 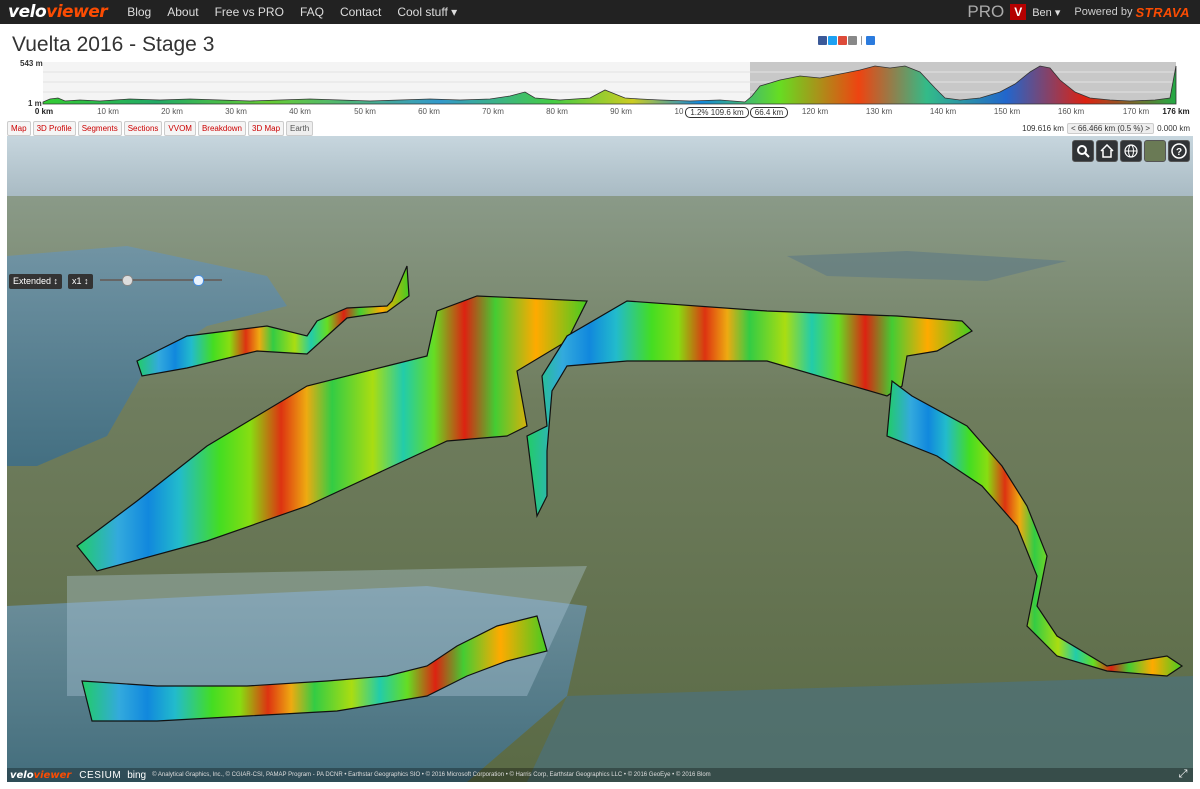 I want to click on page-title: Vuelta 2016 - Stage 3, so click(x=113, y=44).